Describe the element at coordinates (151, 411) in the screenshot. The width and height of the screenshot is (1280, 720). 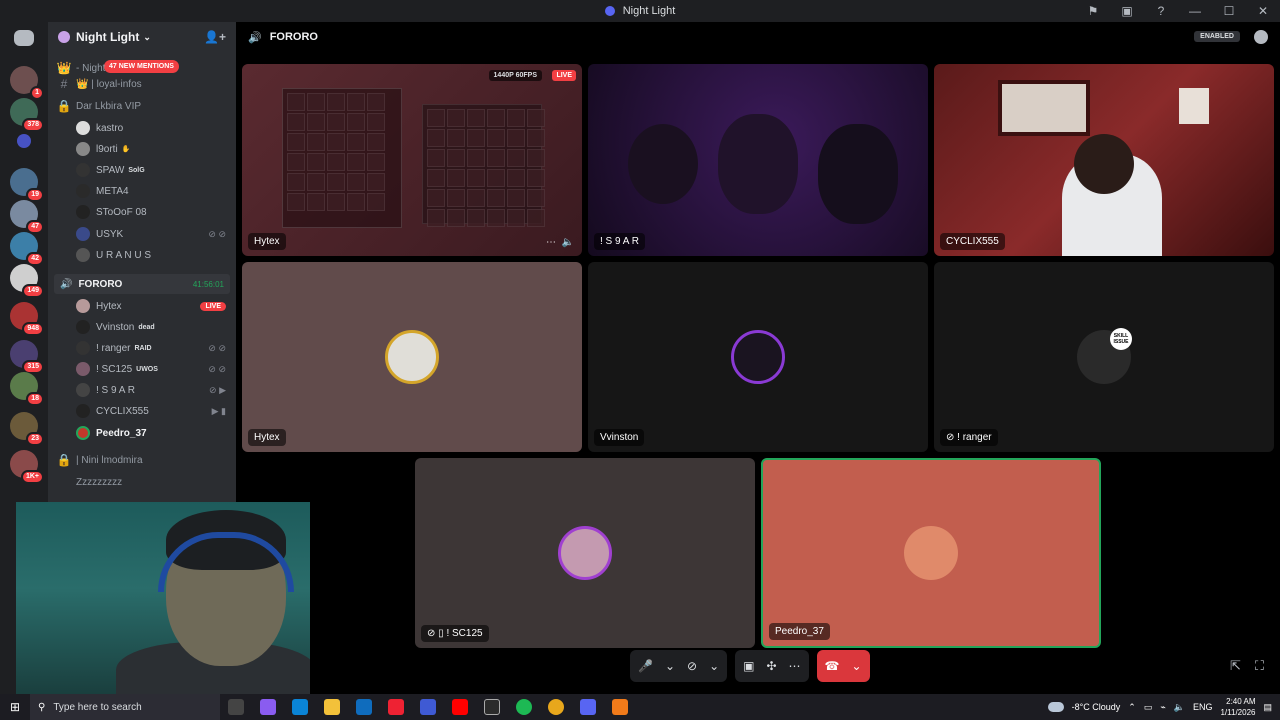
I see `voice-user: CYCLIX555 ▶ ▮` at that location.